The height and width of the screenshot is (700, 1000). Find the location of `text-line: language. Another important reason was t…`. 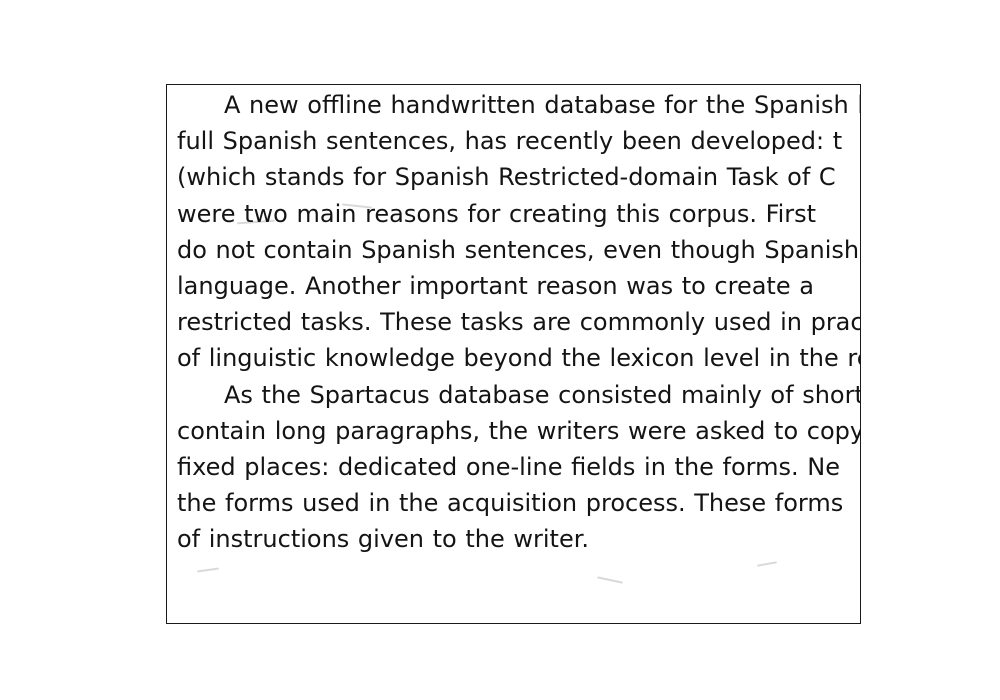

text-line: language. Another important reason was t… is located at coordinates (495, 285).